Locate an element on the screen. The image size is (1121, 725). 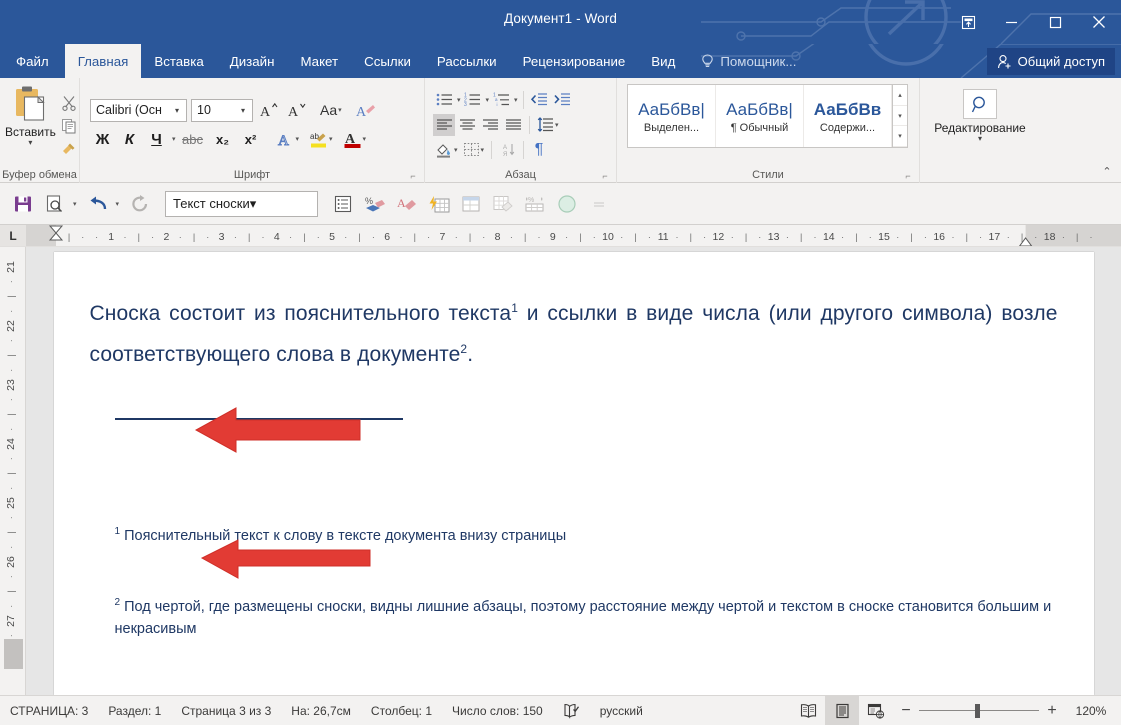
zoom-out-button: − is located at coordinates (906, 710).